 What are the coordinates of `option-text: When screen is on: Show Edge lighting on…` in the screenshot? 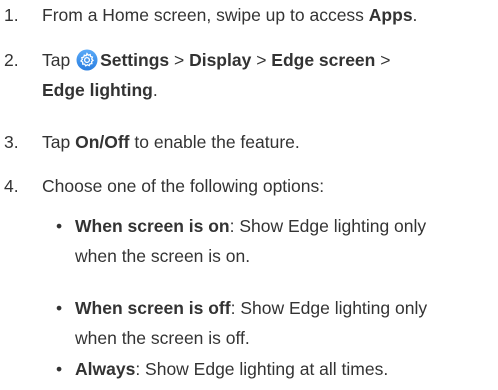 It's located at (286, 241).